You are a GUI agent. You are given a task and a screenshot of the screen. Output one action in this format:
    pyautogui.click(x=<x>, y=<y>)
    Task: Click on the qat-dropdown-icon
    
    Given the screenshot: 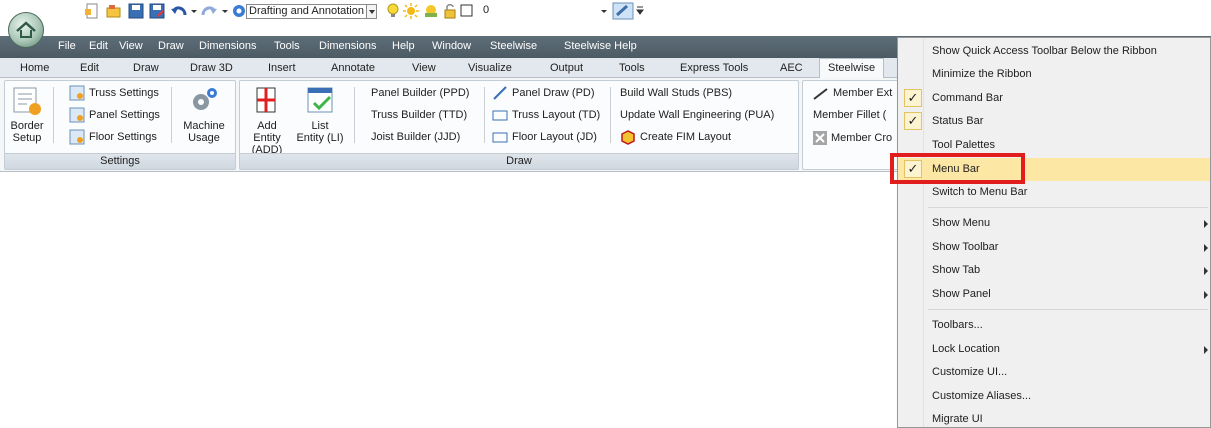 What is the action you would take?
    pyautogui.click(x=640, y=11)
    